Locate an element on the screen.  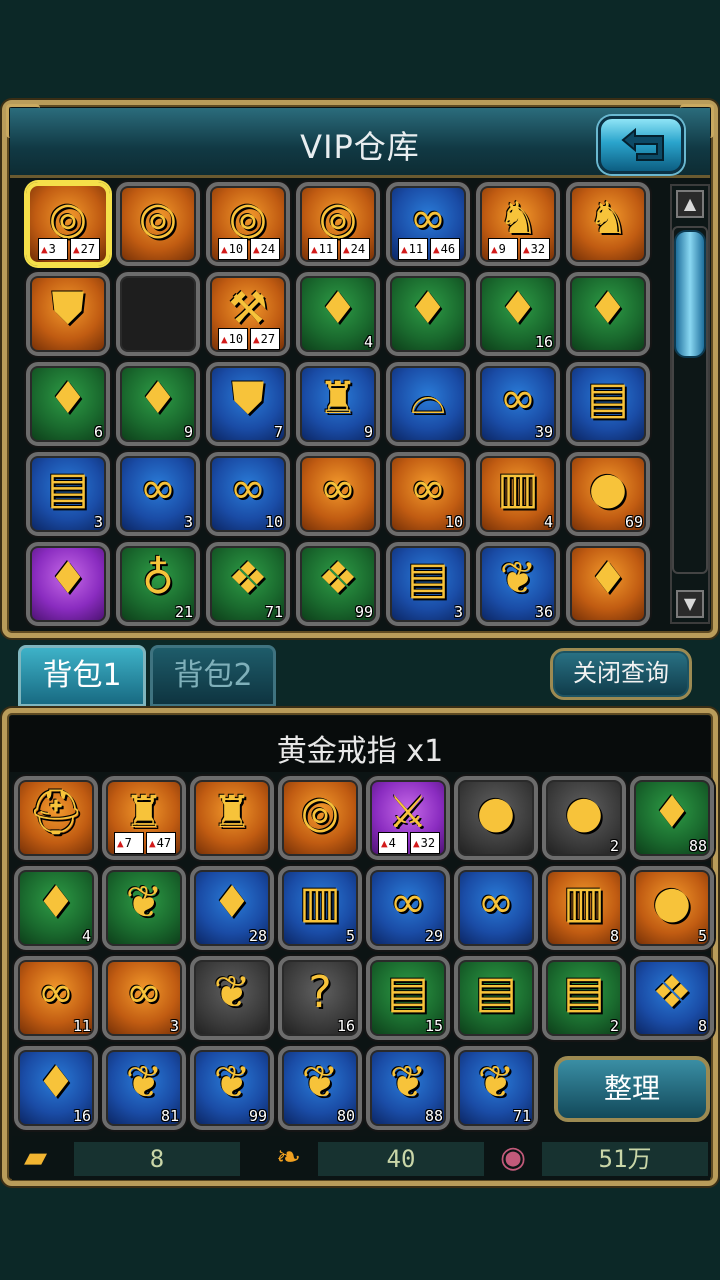
bag-item-slot: ▥ 8 is located at coordinates (584, 908).